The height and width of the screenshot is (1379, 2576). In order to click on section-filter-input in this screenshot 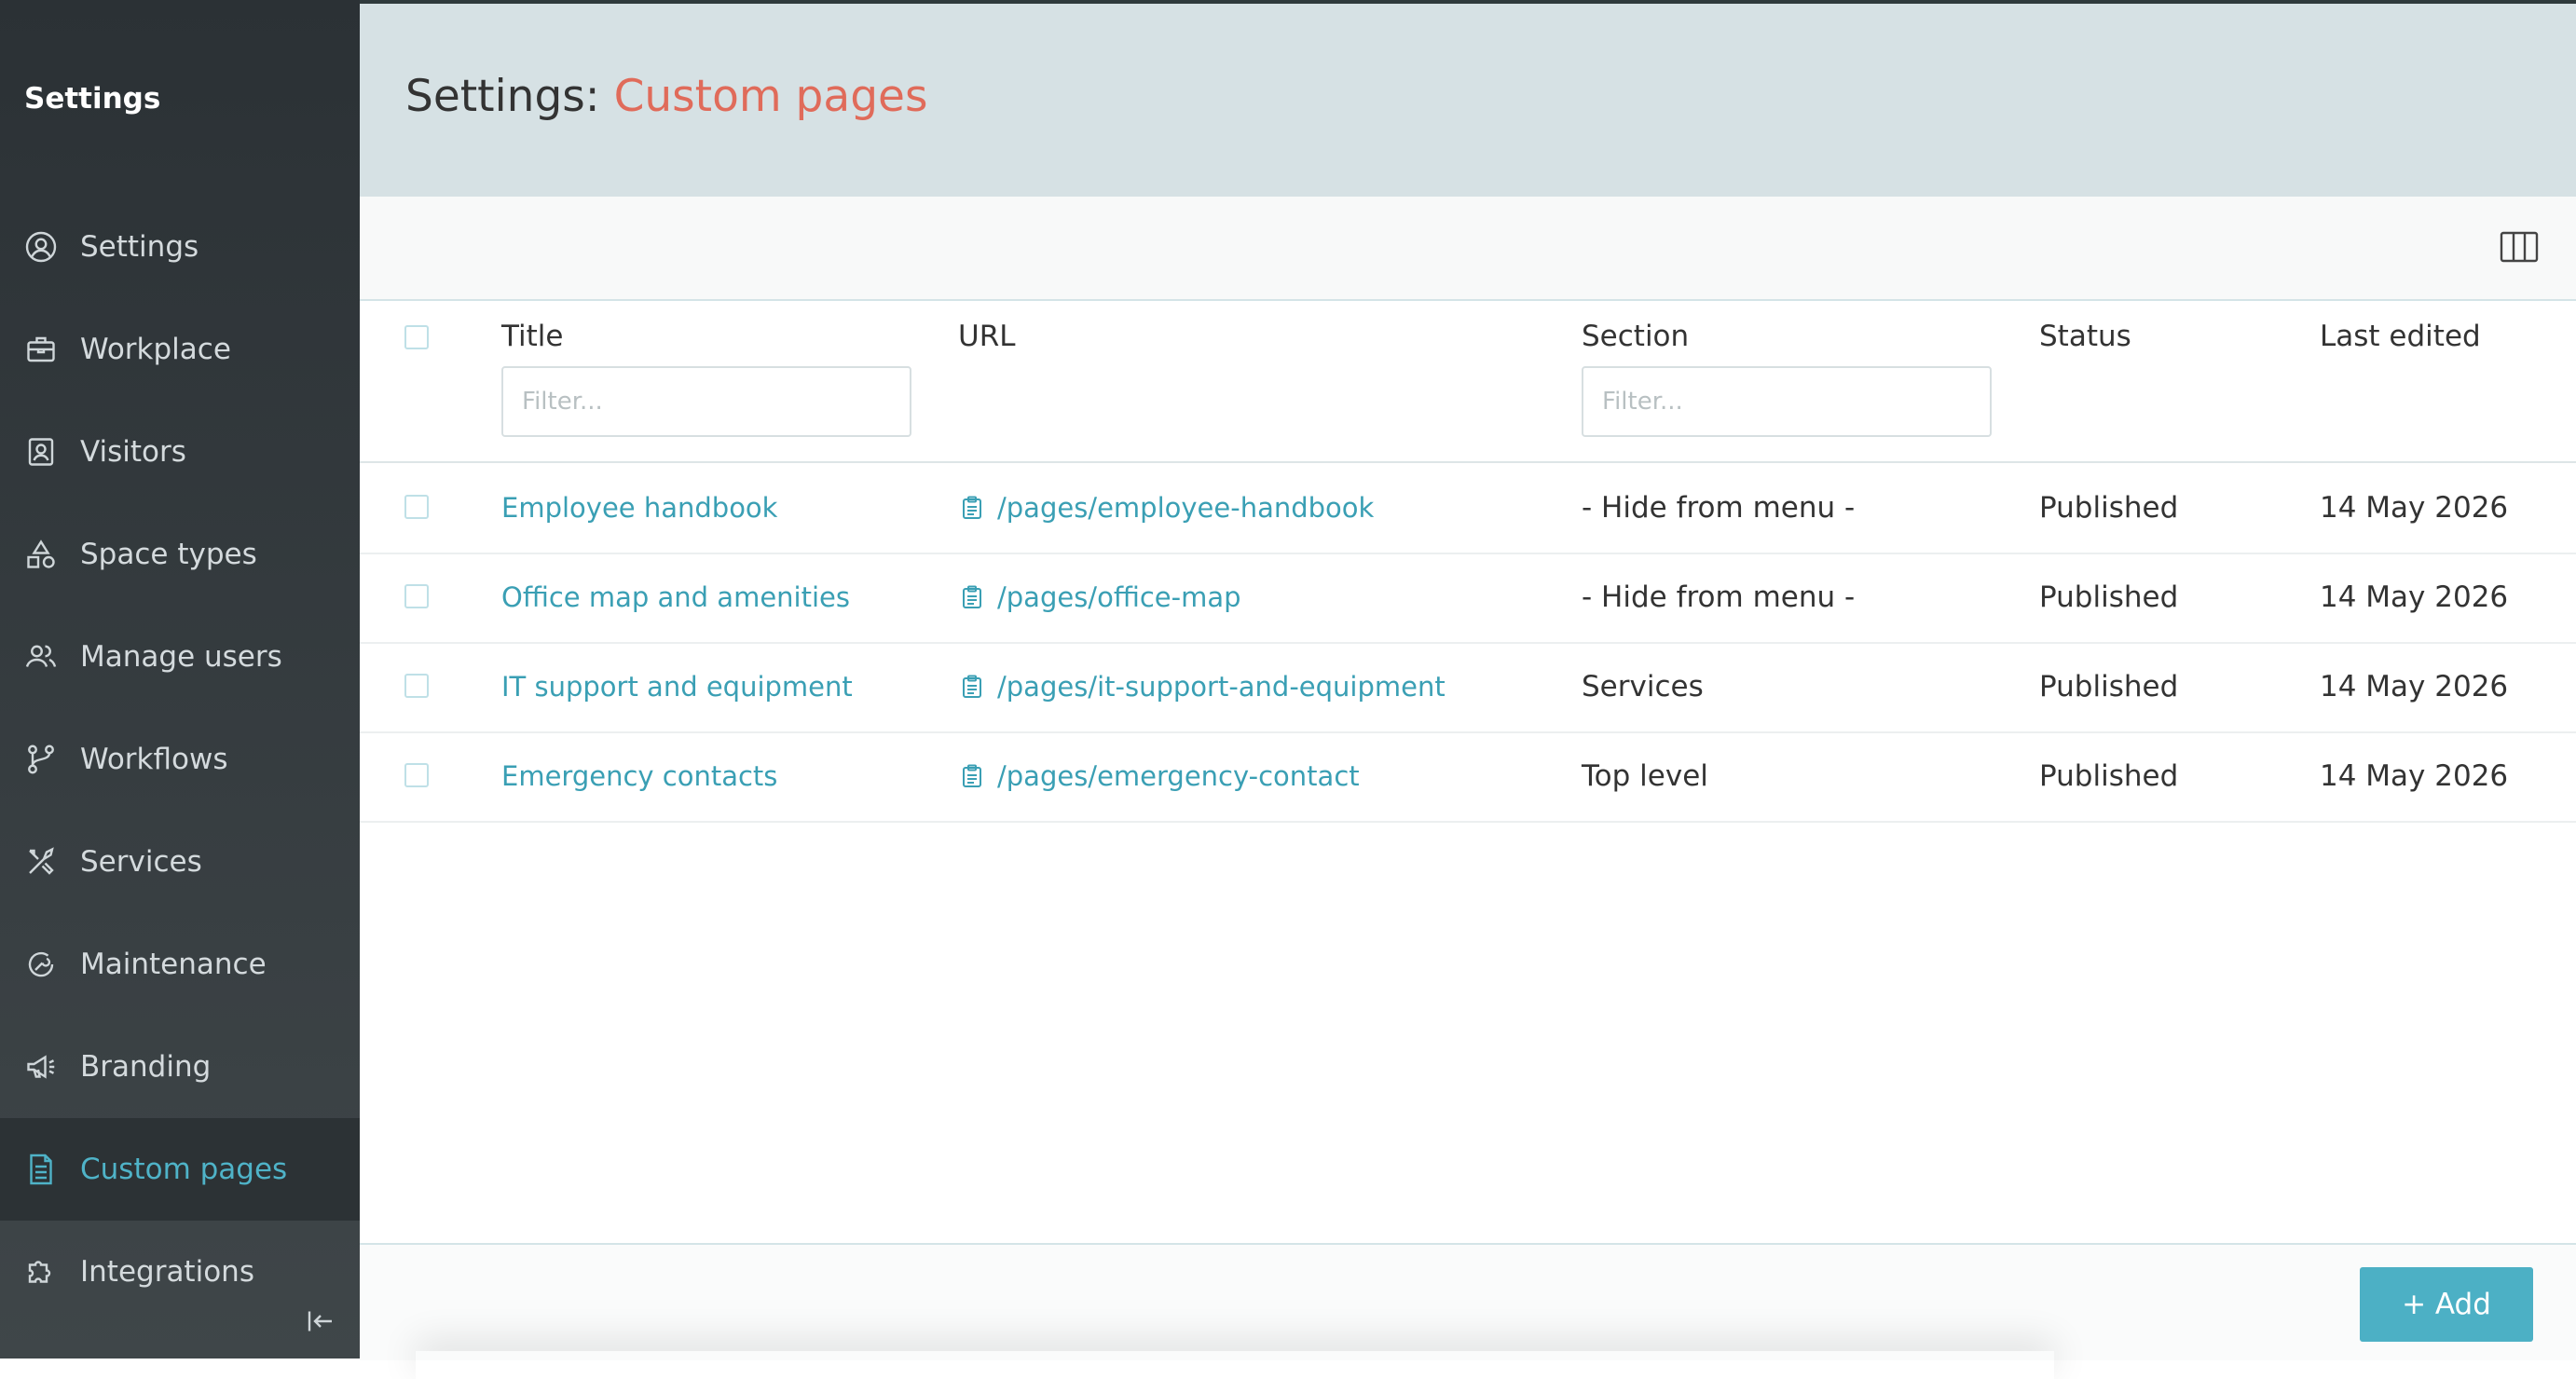, I will do `click(1787, 401)`.